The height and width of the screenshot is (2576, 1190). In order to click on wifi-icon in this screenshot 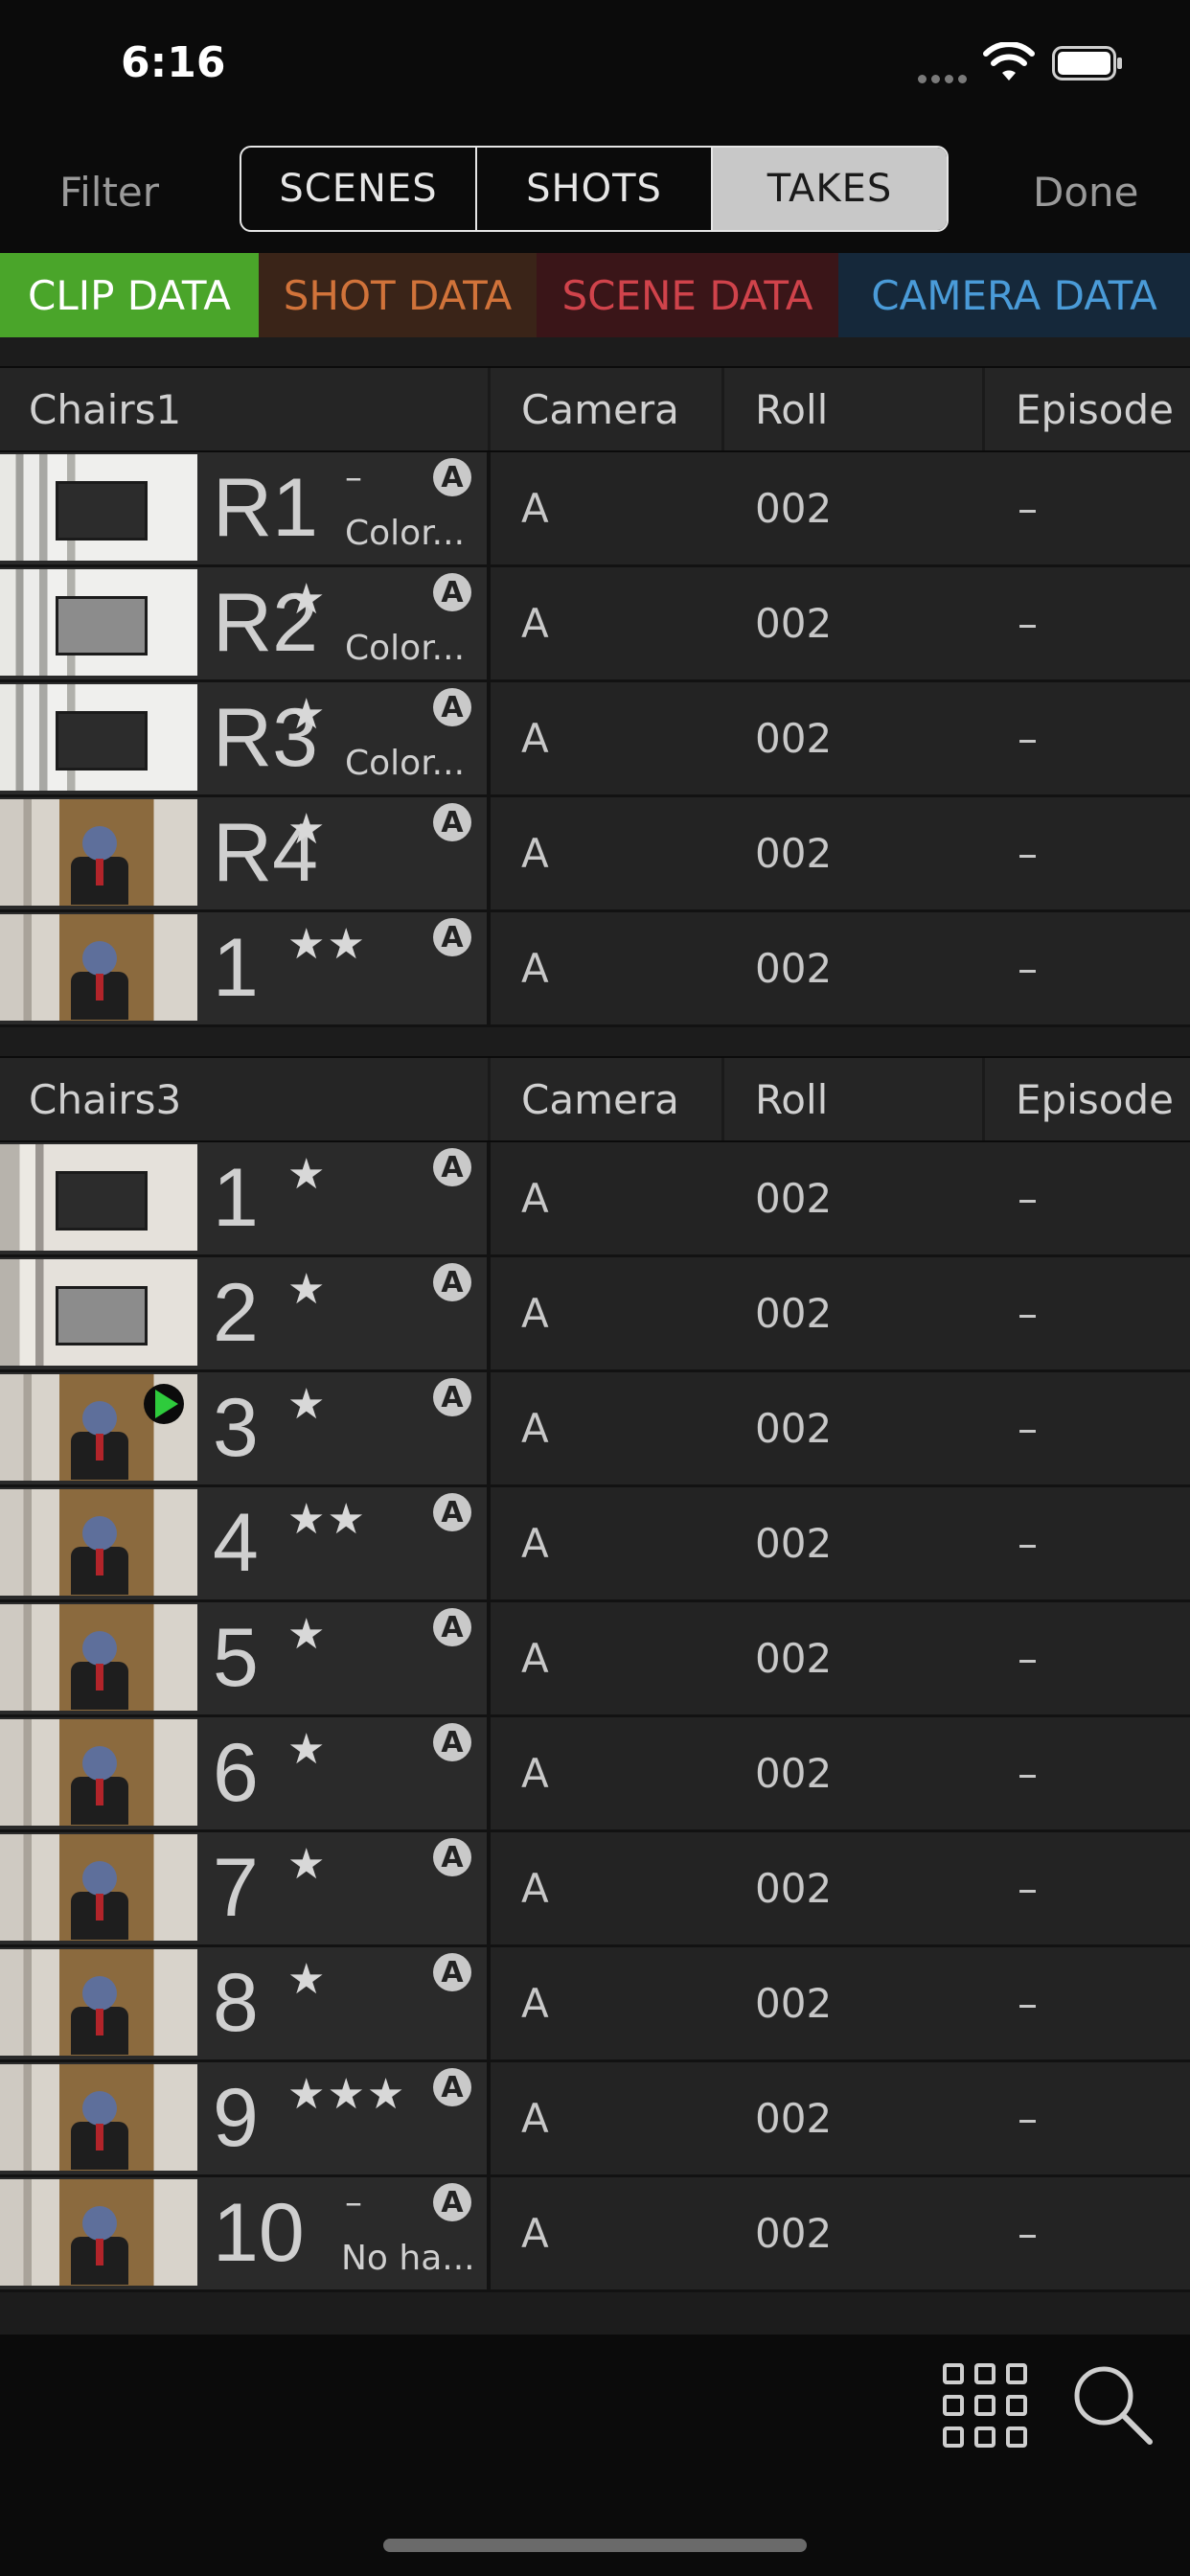, I will do `click(1009, 61)`.